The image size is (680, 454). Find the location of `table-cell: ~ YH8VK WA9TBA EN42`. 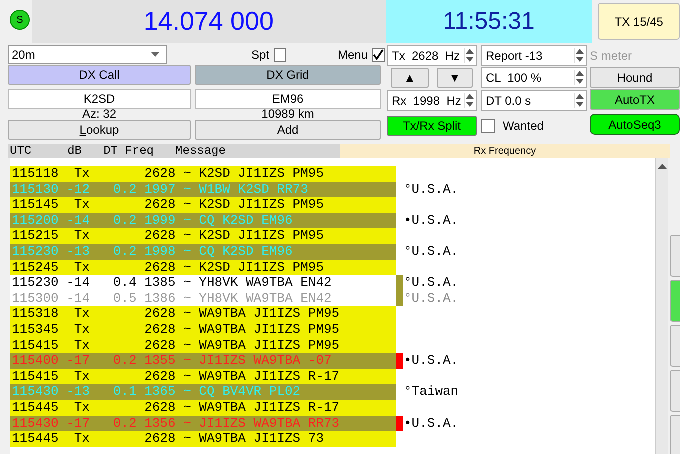

table-cell: ~ YH8VK WA9TBA EN42 is located at coordinates (258, 283).